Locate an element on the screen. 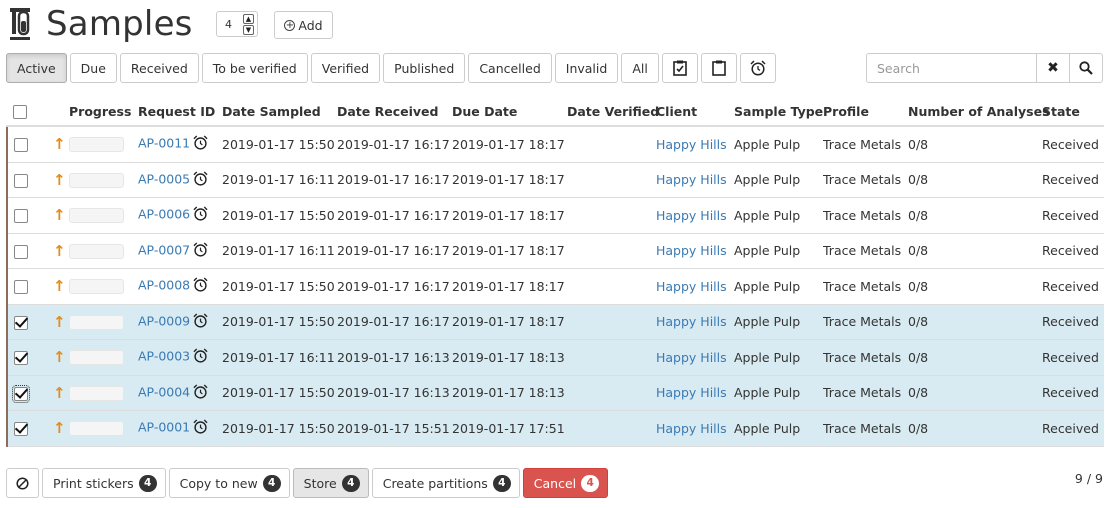  filter-all-button: All is located at coordinates (640, 68).